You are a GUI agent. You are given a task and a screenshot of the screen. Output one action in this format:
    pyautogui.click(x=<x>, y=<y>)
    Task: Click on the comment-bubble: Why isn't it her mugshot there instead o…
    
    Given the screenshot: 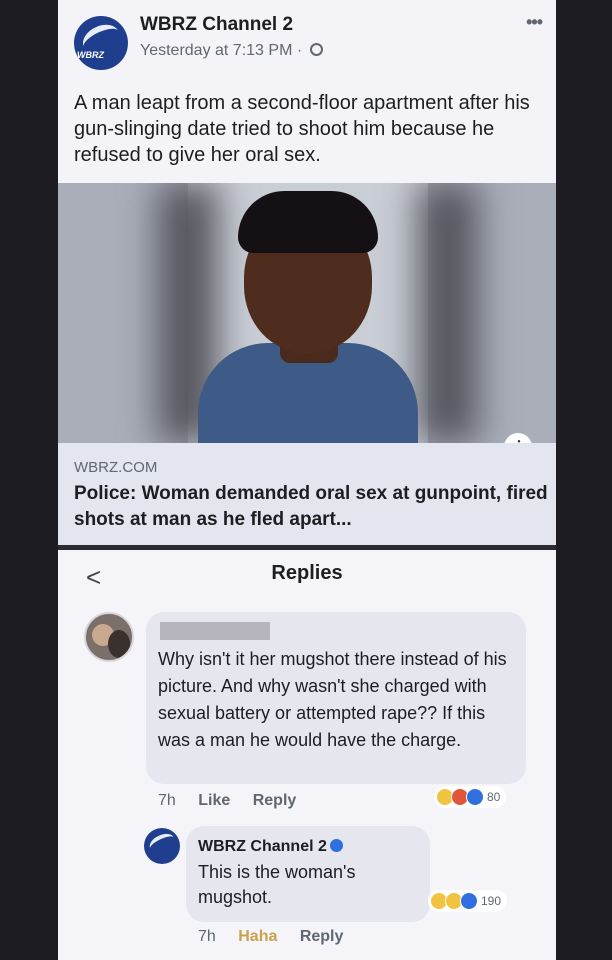 What is the action you would take?
    pyautogui.click(x=336, y=698)
    